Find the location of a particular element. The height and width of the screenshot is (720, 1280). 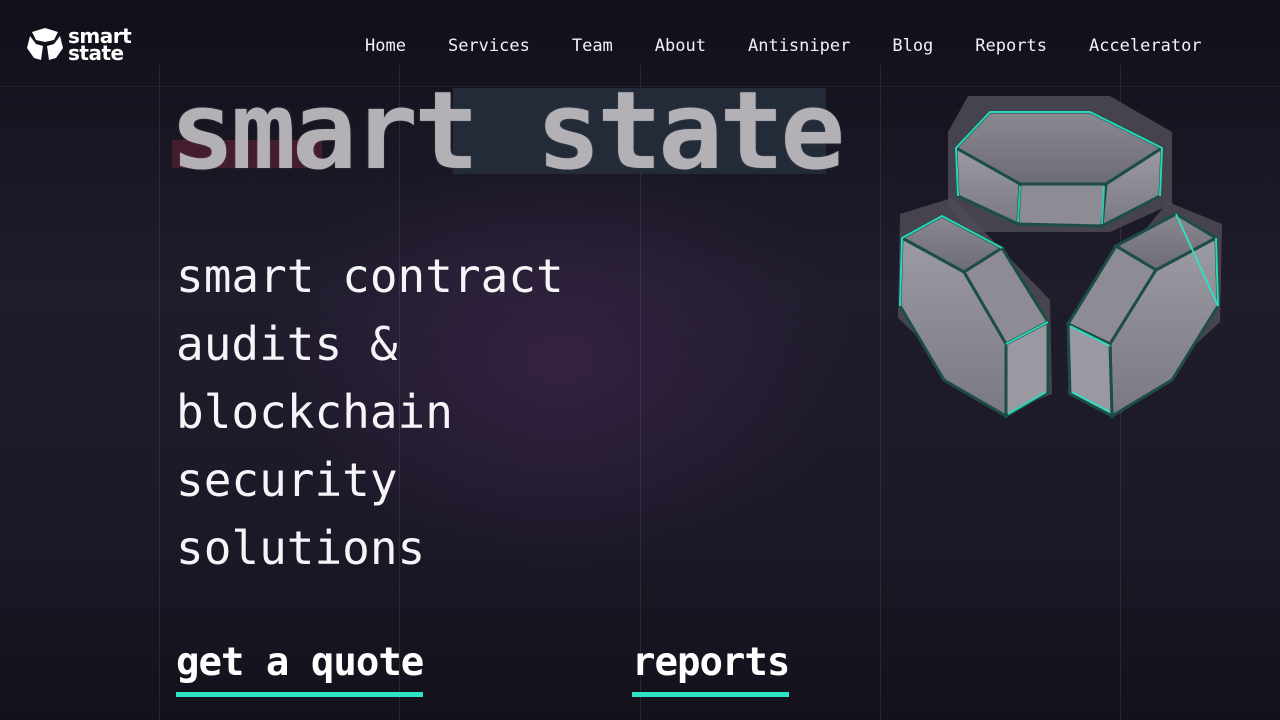

logo-link: smart state is located at coordinates (79, 45).